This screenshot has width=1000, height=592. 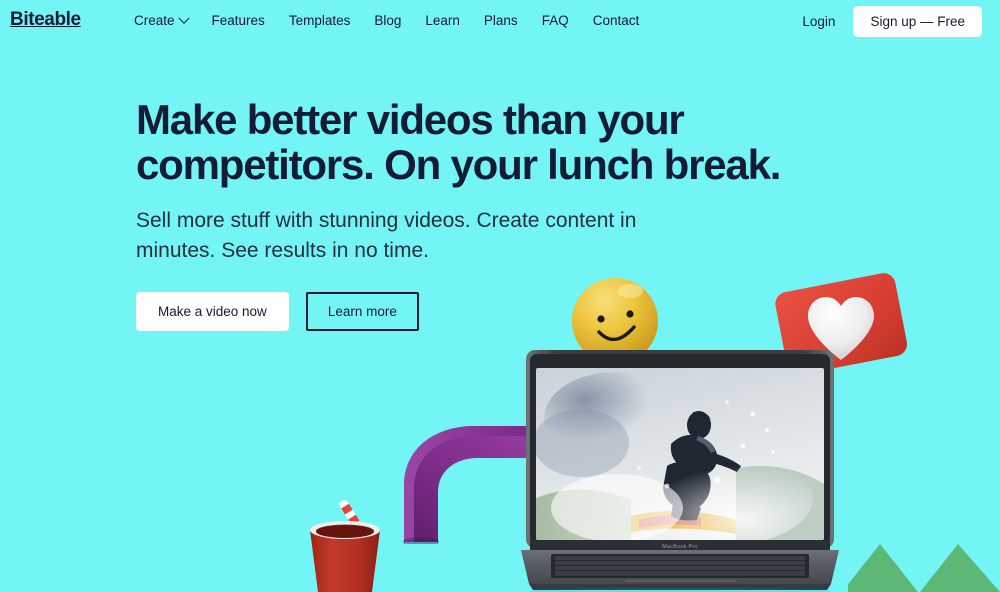 I want to click on red-cup-icon, so click(x=345, y=546).